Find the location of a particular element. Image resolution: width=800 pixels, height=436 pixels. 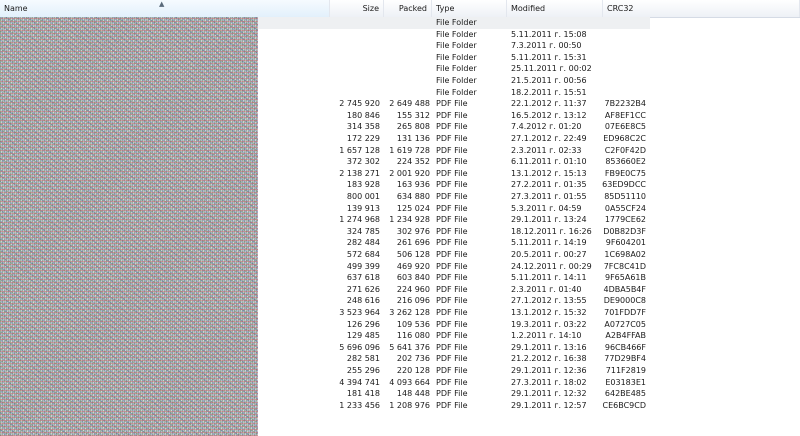

row-modified: 20.5.2011 г. 00:27 is located at coordinates (549, 254).